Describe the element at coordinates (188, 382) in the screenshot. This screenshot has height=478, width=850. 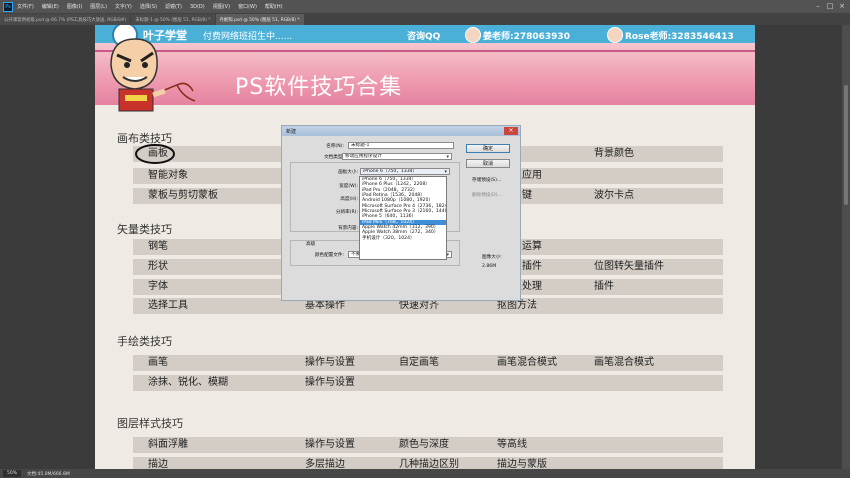
I see `list-item: 涂抹、锐化、模糊` at that location.